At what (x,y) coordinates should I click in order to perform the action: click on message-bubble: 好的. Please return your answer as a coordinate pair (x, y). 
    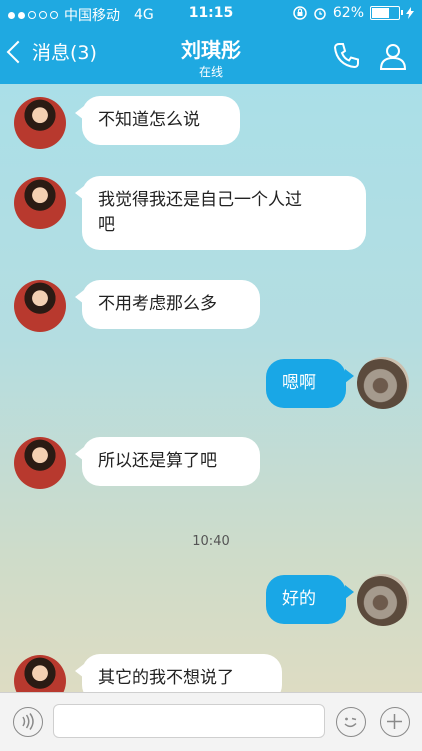
    Looking at the image, I should click on (310, 599).